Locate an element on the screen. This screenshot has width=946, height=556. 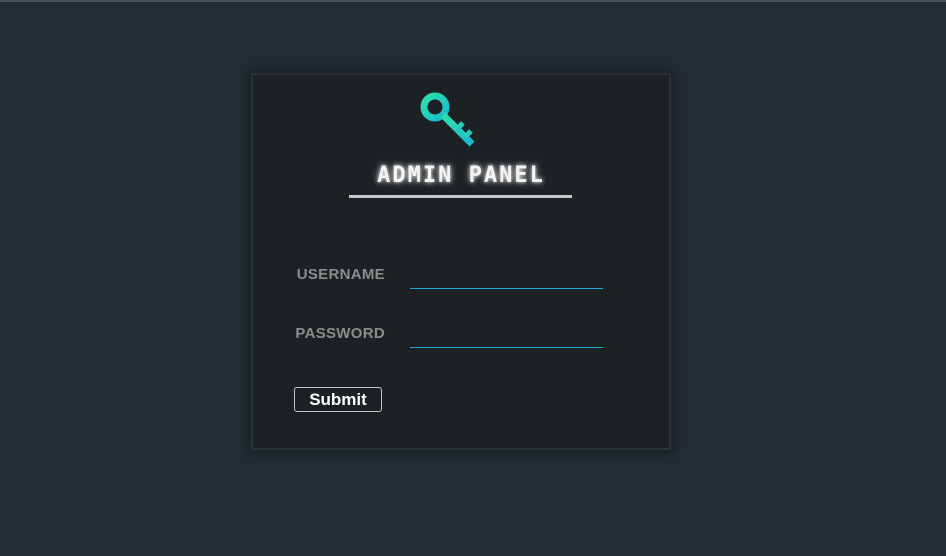
title-underline is located at coordinates (460, 196).